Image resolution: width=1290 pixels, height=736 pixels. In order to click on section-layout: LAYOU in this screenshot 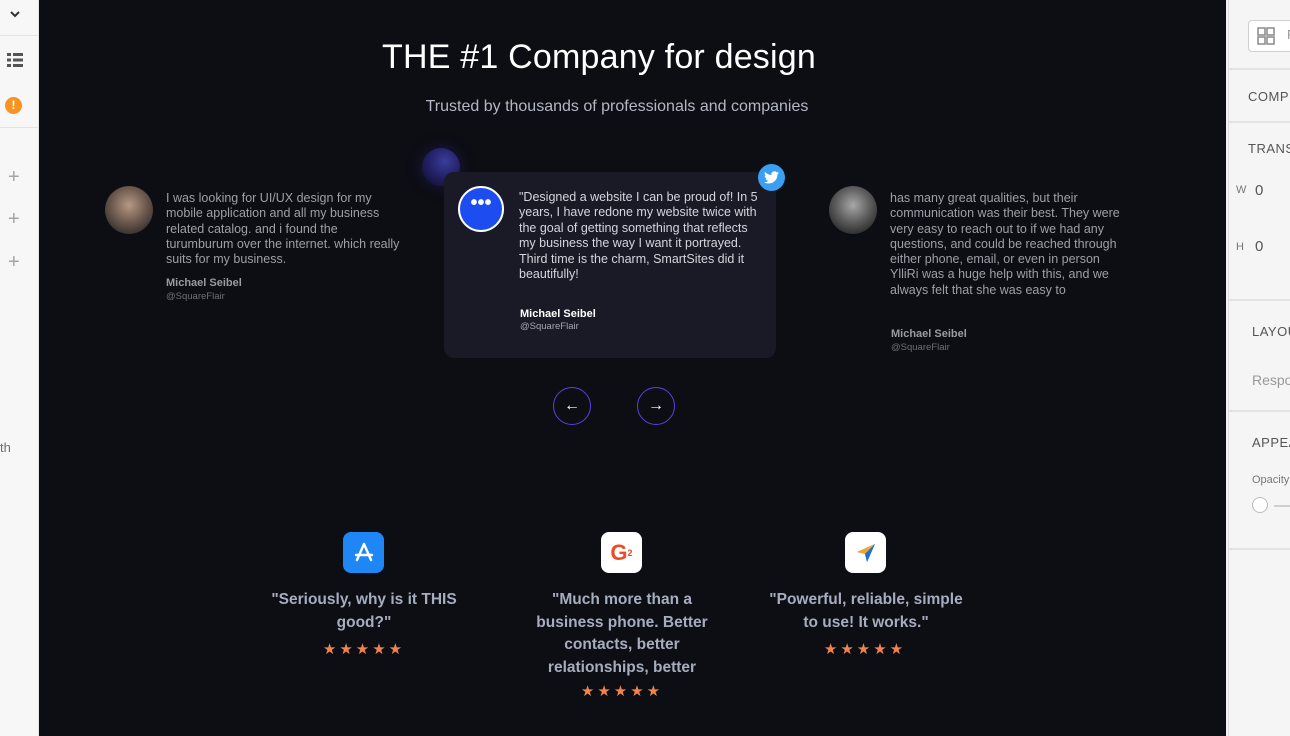, I will do `click(1271, 331)`.